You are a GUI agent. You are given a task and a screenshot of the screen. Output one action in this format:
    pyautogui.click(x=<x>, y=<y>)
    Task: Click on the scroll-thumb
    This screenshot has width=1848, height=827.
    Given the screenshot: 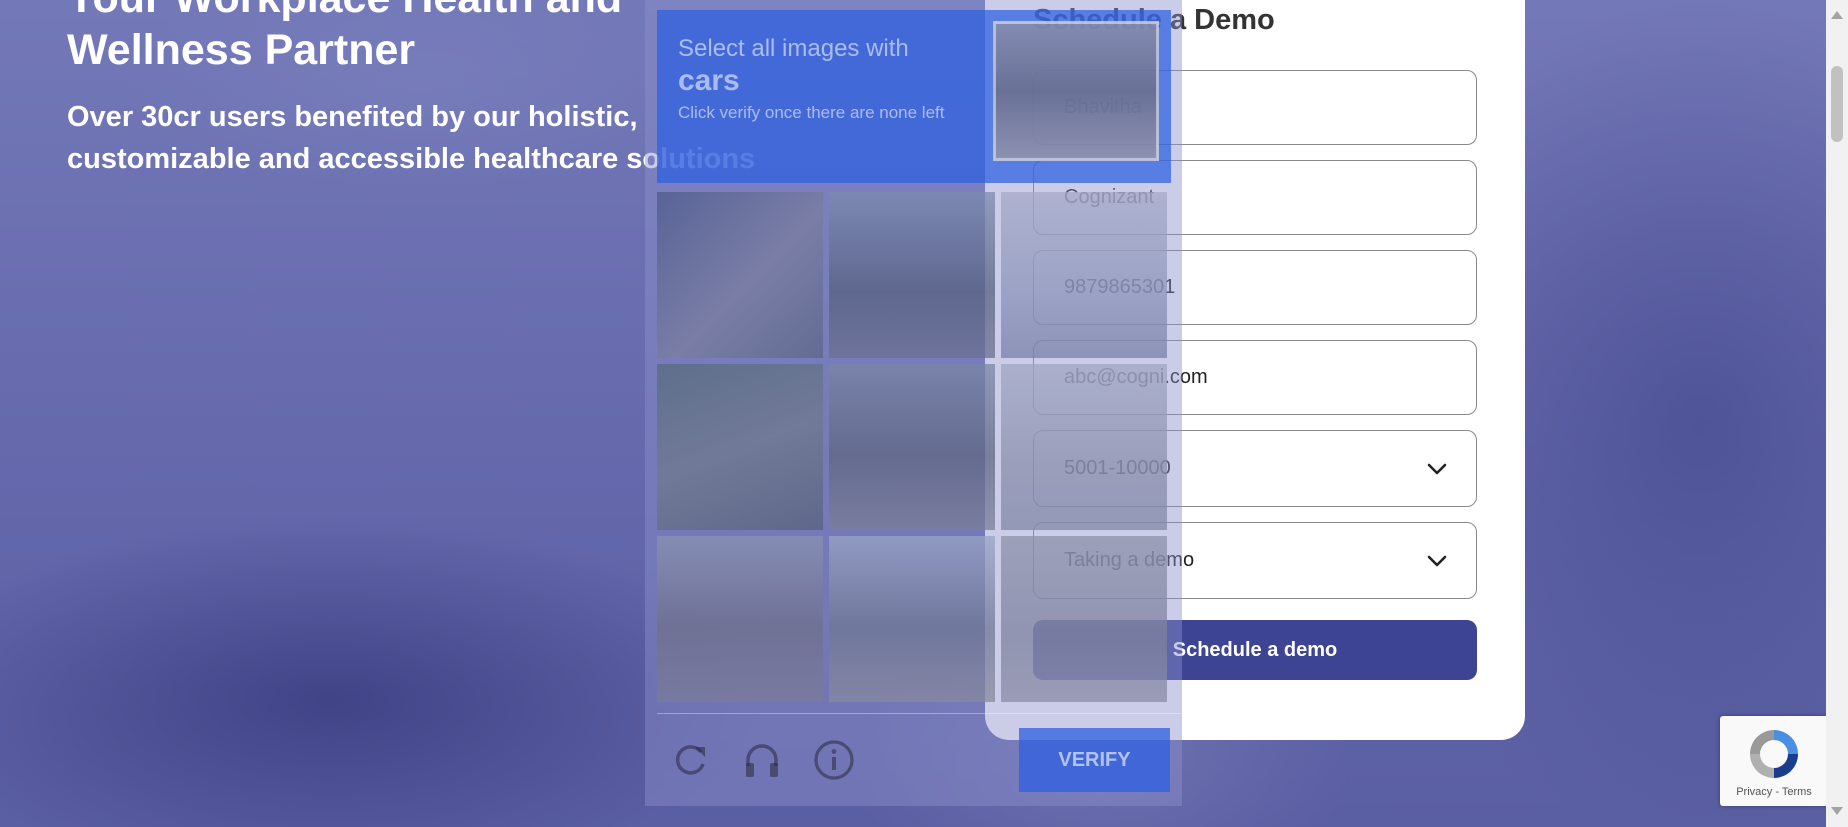 What is the action you would take?
    pyautogui.click(x=1837, y=104)
    